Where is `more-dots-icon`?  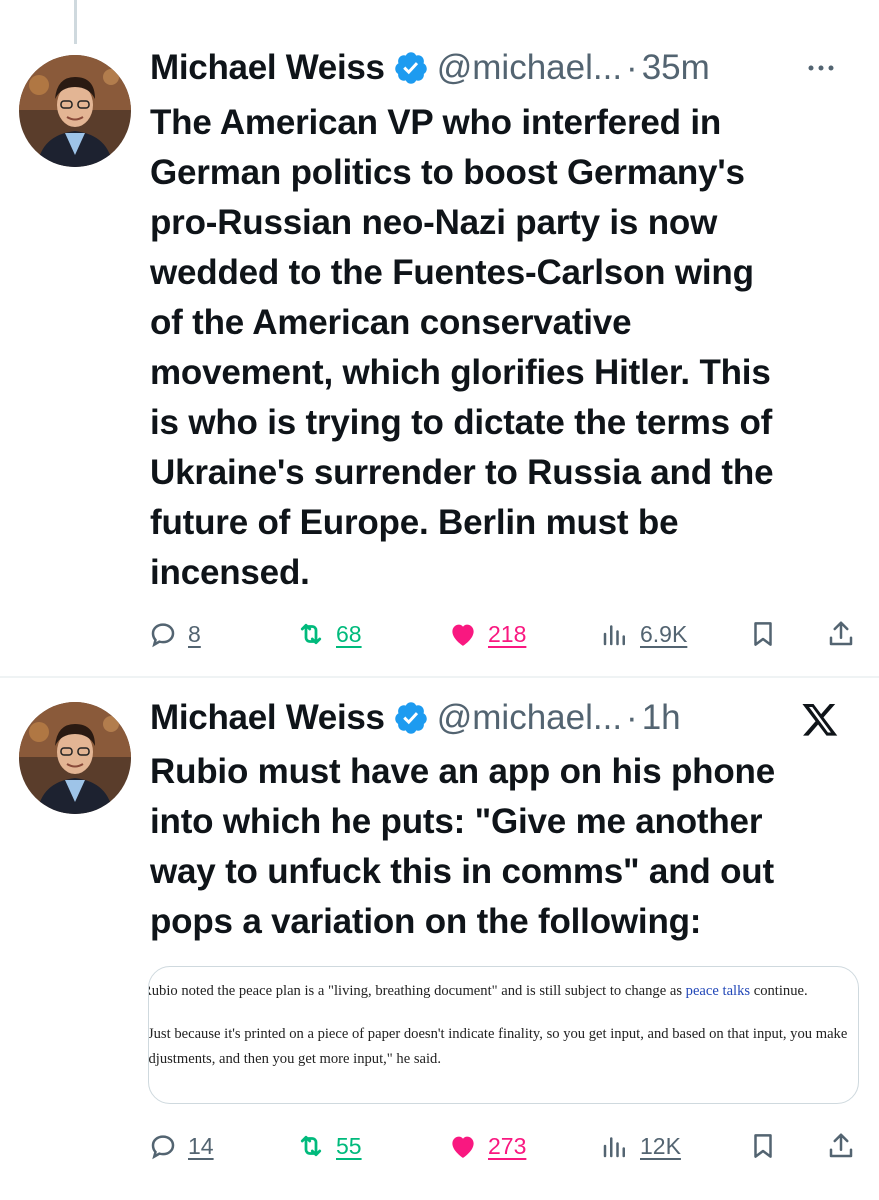 more-dots-icon is located at coordinates (821, 68).